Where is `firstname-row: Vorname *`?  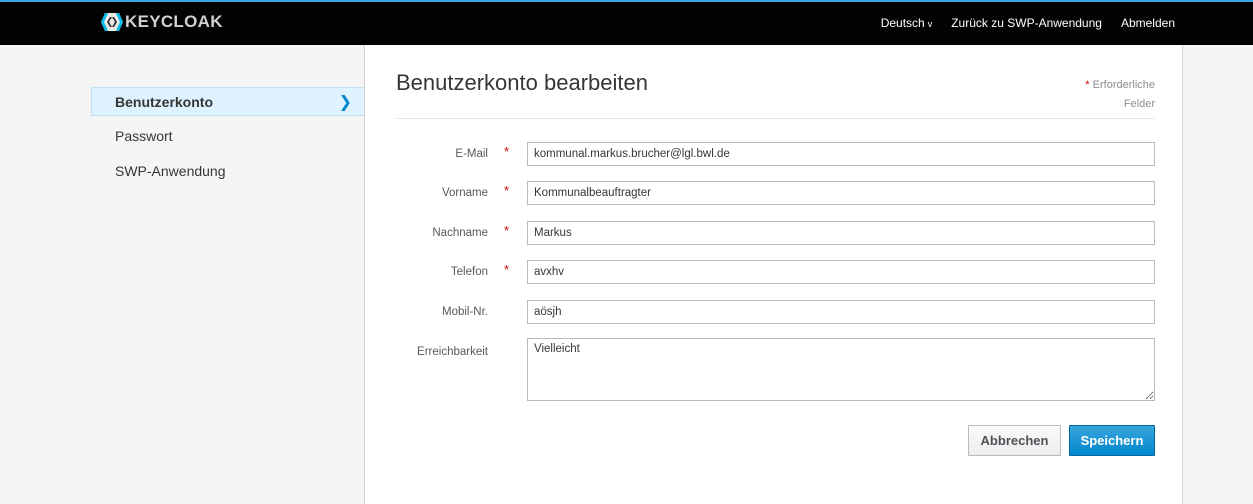 firstname-row: Vorname * is located at coordinates (767, 194).